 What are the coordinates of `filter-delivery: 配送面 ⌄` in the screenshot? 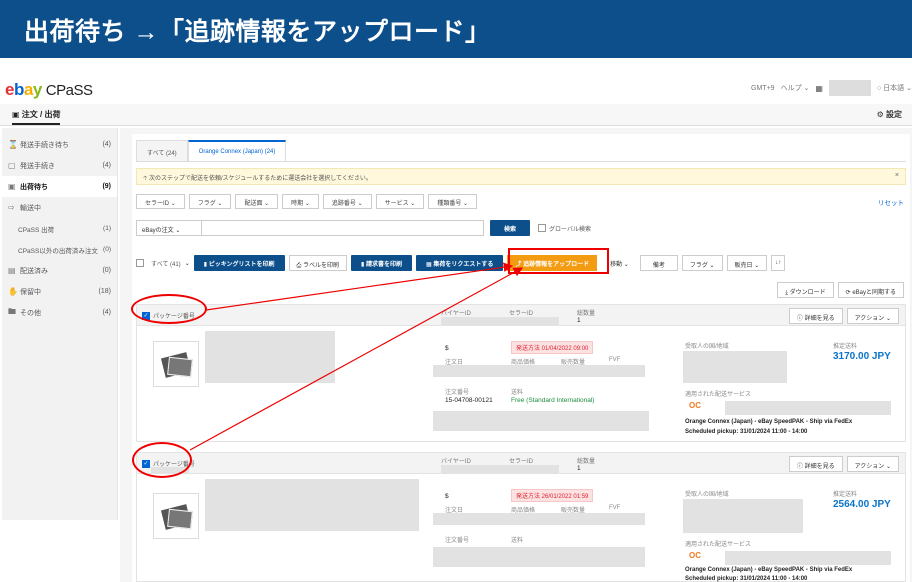 It's located at (257, 201).